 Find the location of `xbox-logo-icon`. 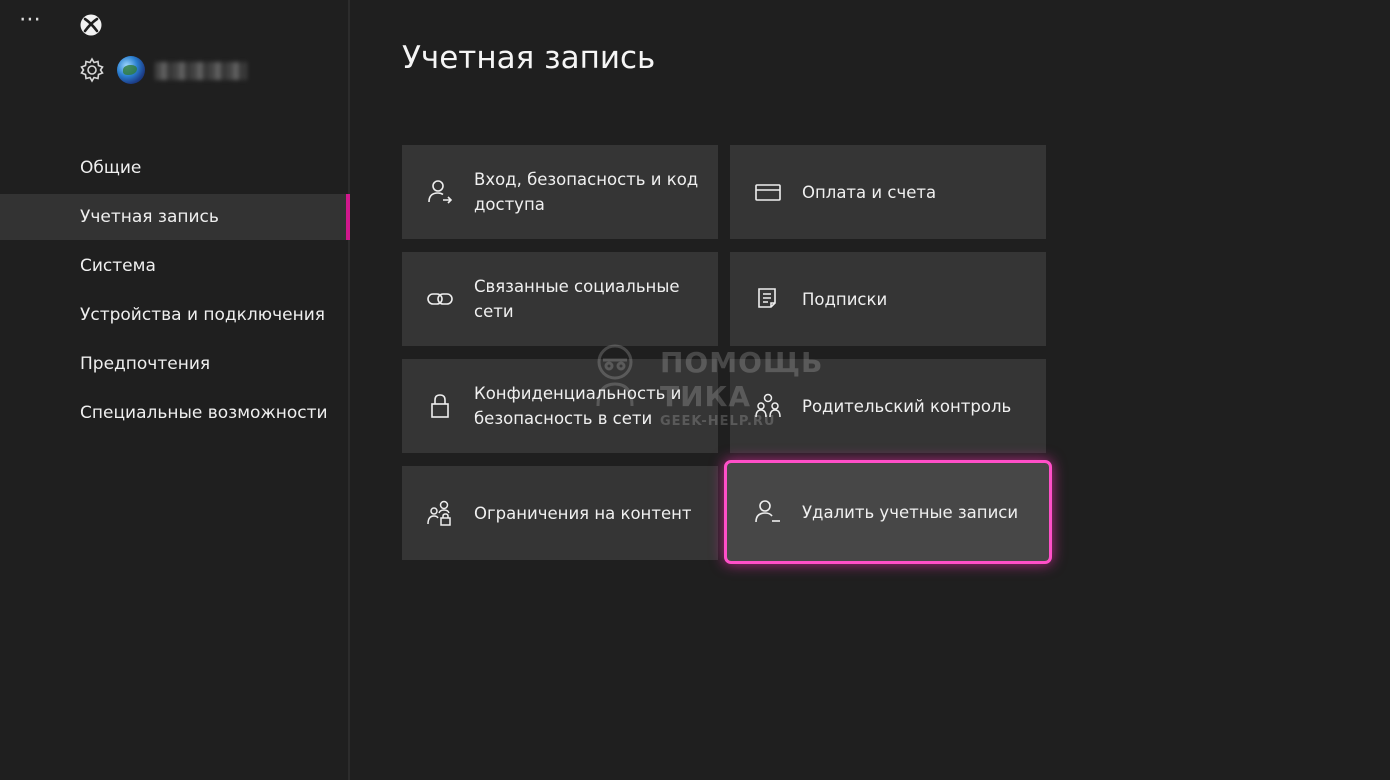

xbox-logo-icon is located at coordinates (91, 25).